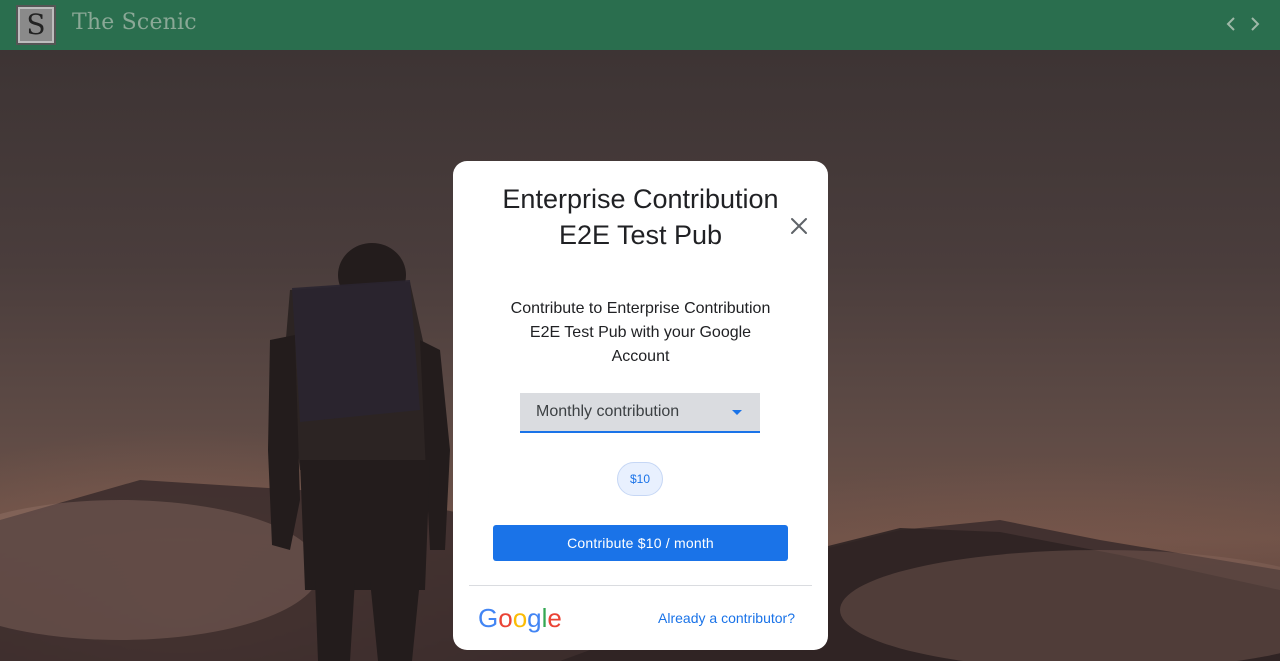 This screenshot has height=661, width=1280. What do you see at coordinates (640, 585) in the screenshot?
I see `divider` at bounding box center [640, 585].